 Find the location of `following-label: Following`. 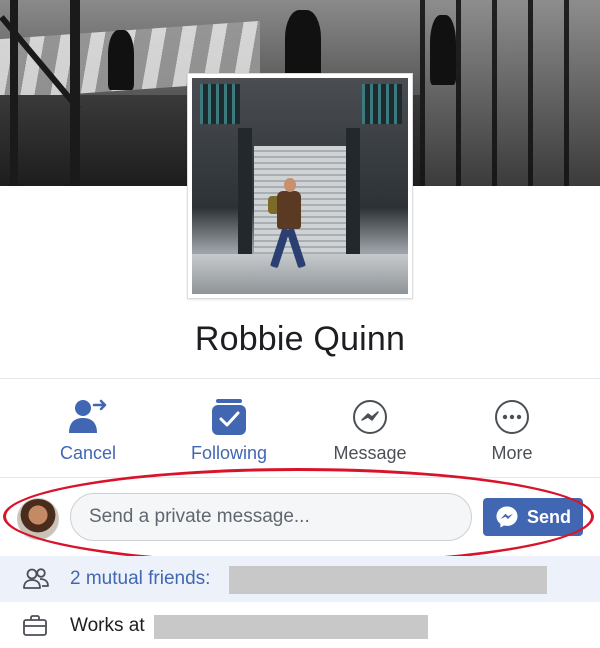

following-label: Following is located at coordinates (229, 453).